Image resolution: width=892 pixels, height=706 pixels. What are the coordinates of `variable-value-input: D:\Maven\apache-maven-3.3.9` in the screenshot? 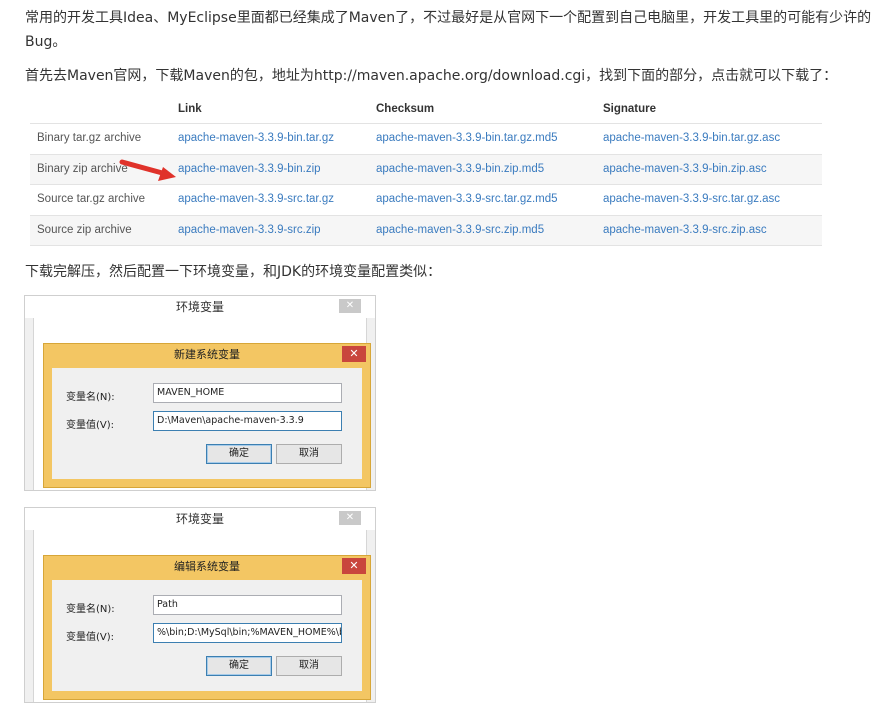 It's located at (247, 421).